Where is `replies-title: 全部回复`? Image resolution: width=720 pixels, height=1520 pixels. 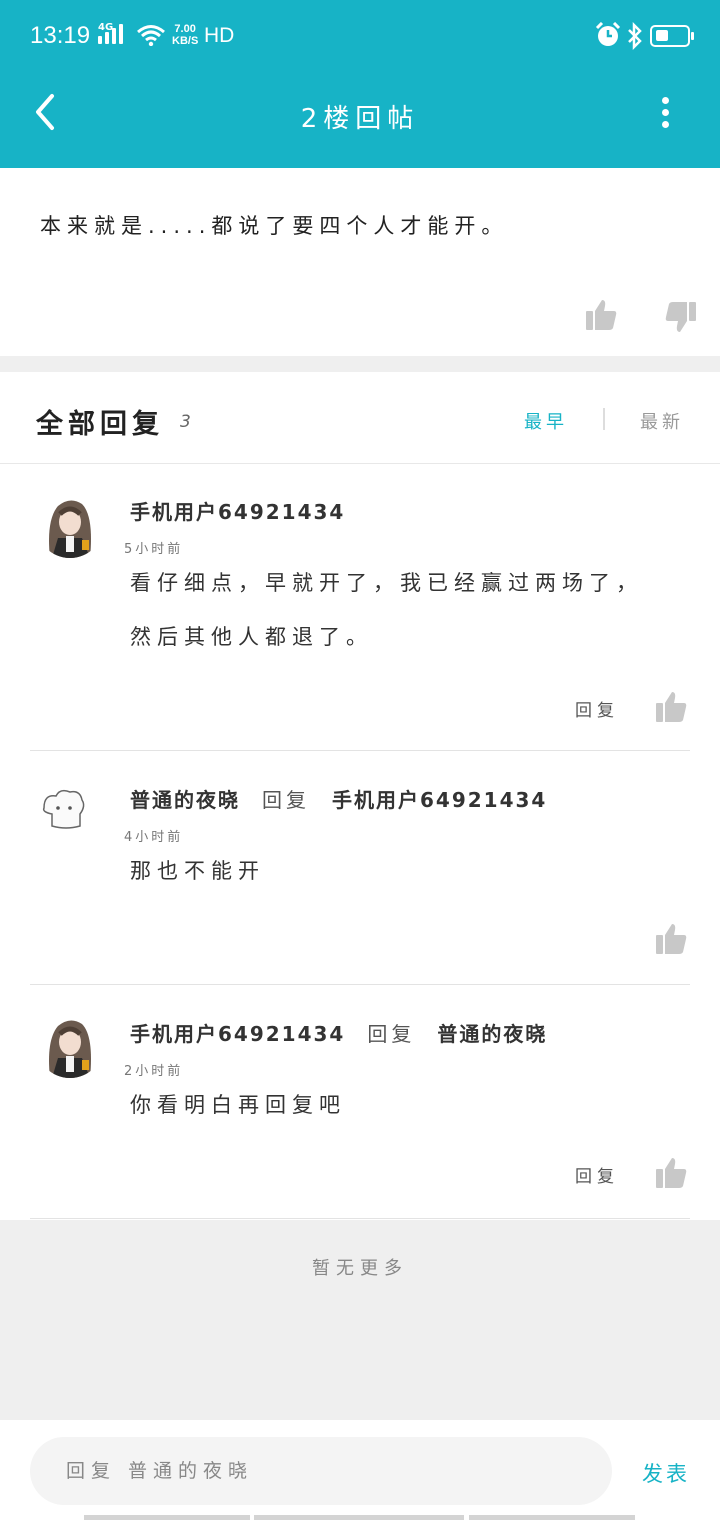 replies-title: 全部回复 is located at coordinates (100, 424).